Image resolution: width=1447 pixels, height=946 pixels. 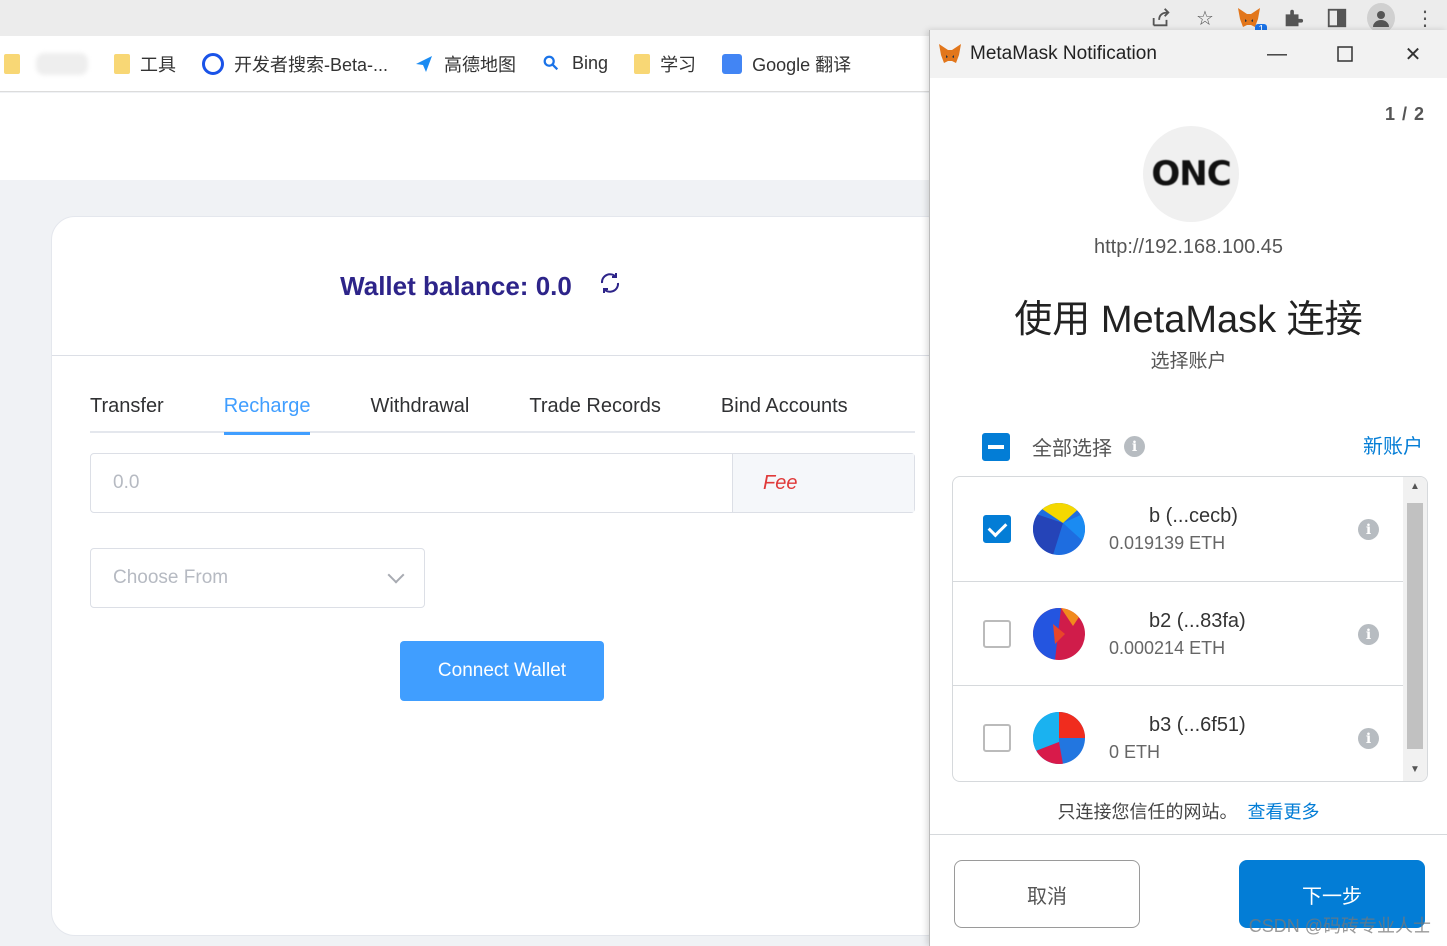 I want to click on bookmark-item: Bing, so click(x=575, y=63).